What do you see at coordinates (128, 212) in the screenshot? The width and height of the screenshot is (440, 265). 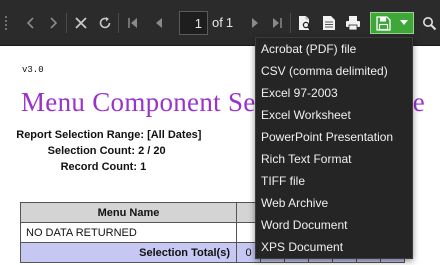 I see `column-header-menu-name: Menu Name` at bounding box center [128, 212].